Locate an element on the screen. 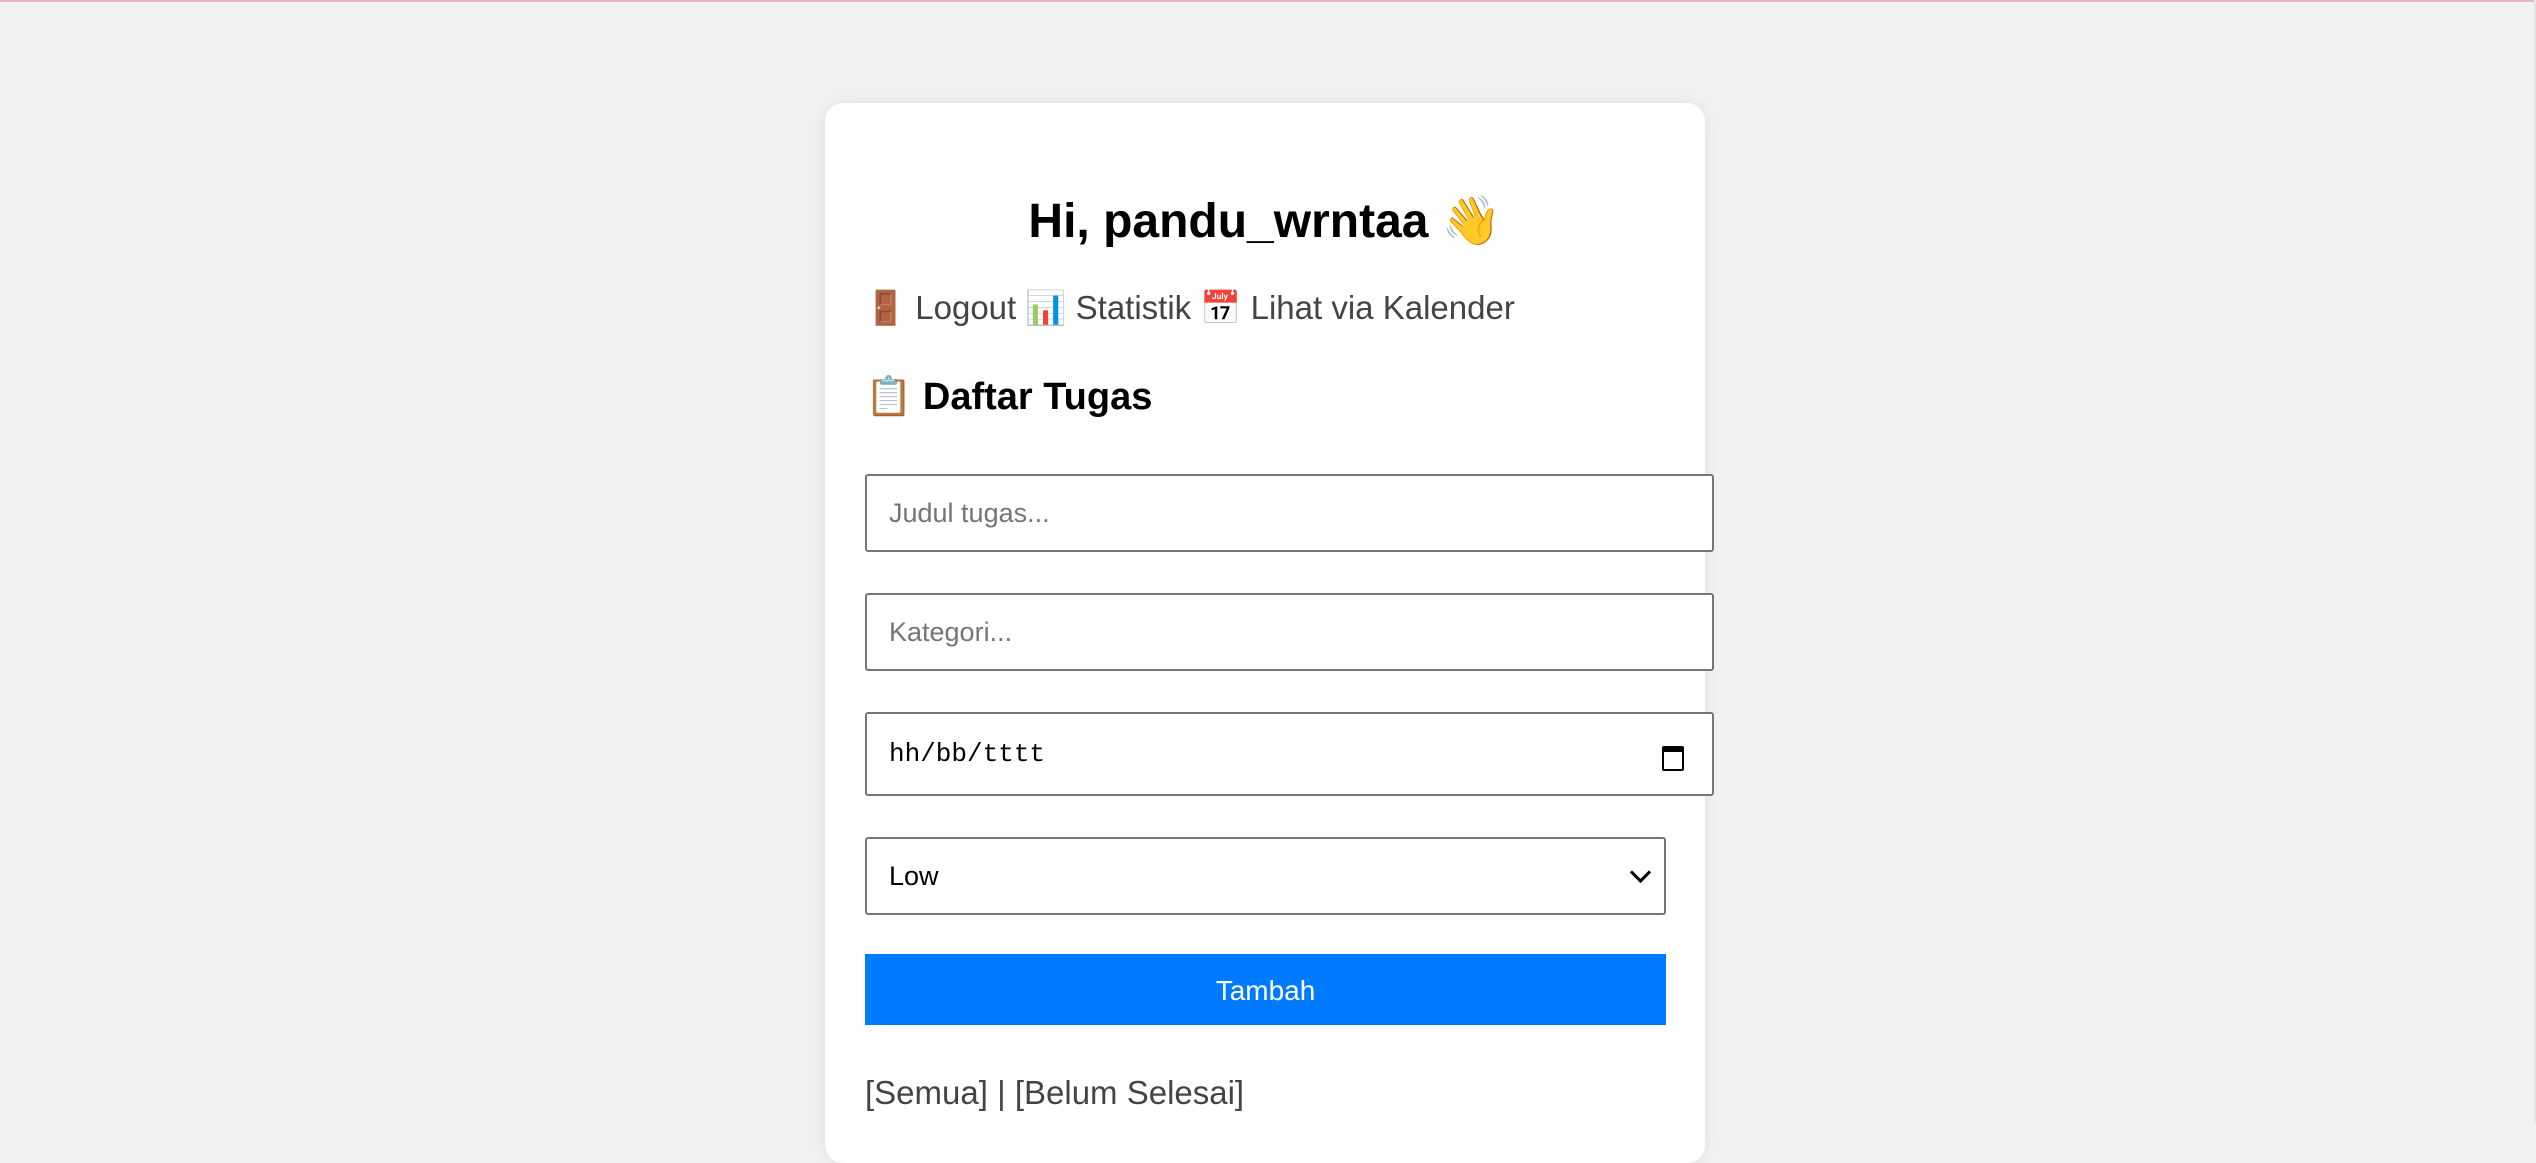  statistics-link: 📊 Statistik is located at coordinates (1108, 307).